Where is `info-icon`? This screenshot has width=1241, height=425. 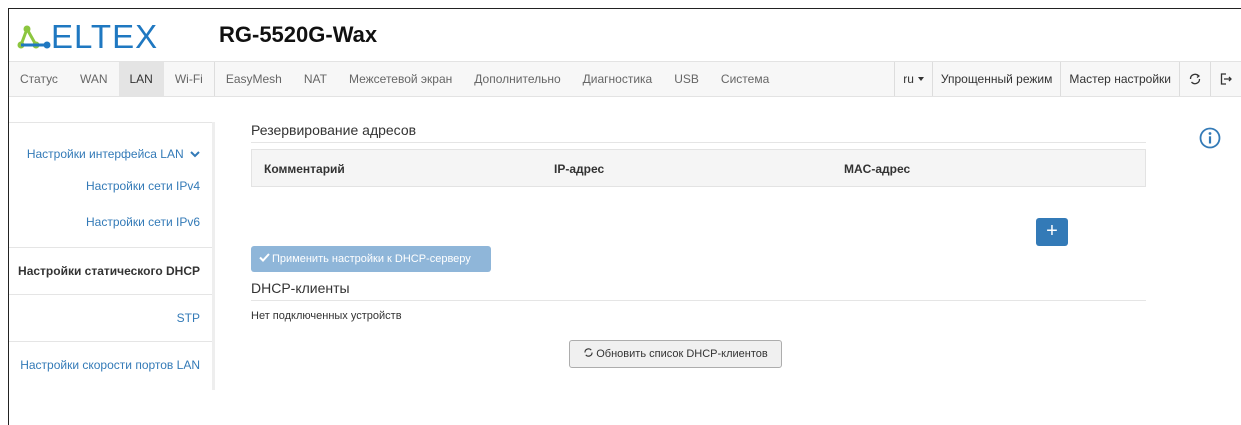 info-icon is located at coordinates (1210, 138).